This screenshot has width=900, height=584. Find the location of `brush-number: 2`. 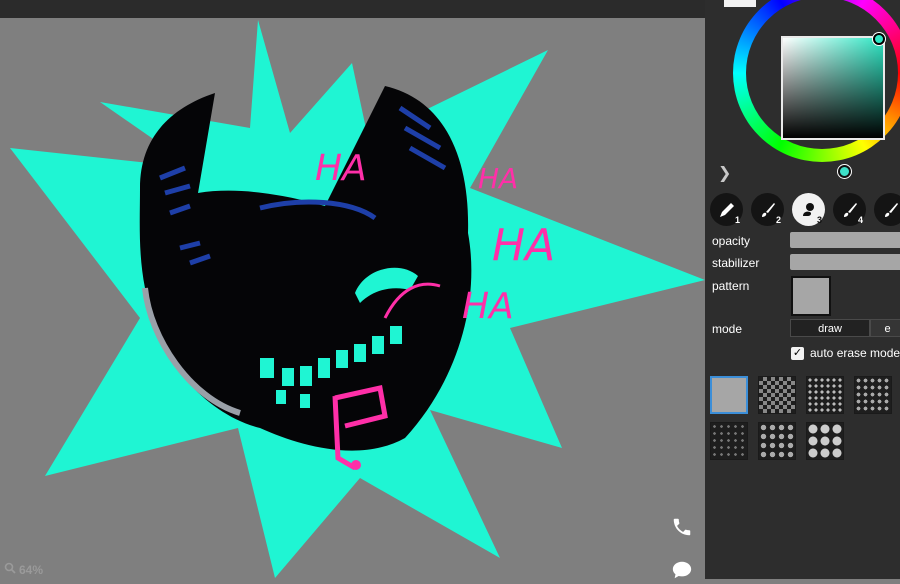

brush-number: 2 is located at coordinates (778, 220).